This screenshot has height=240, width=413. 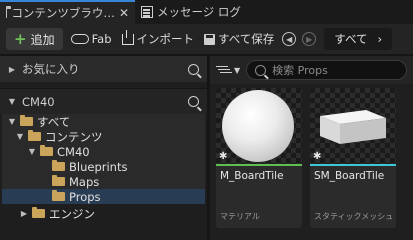 What do you see at coordinates (103, 69) in the screenshot?
I see `favorites-header: ▶ お気に入り` at bounding box center [103, 69].